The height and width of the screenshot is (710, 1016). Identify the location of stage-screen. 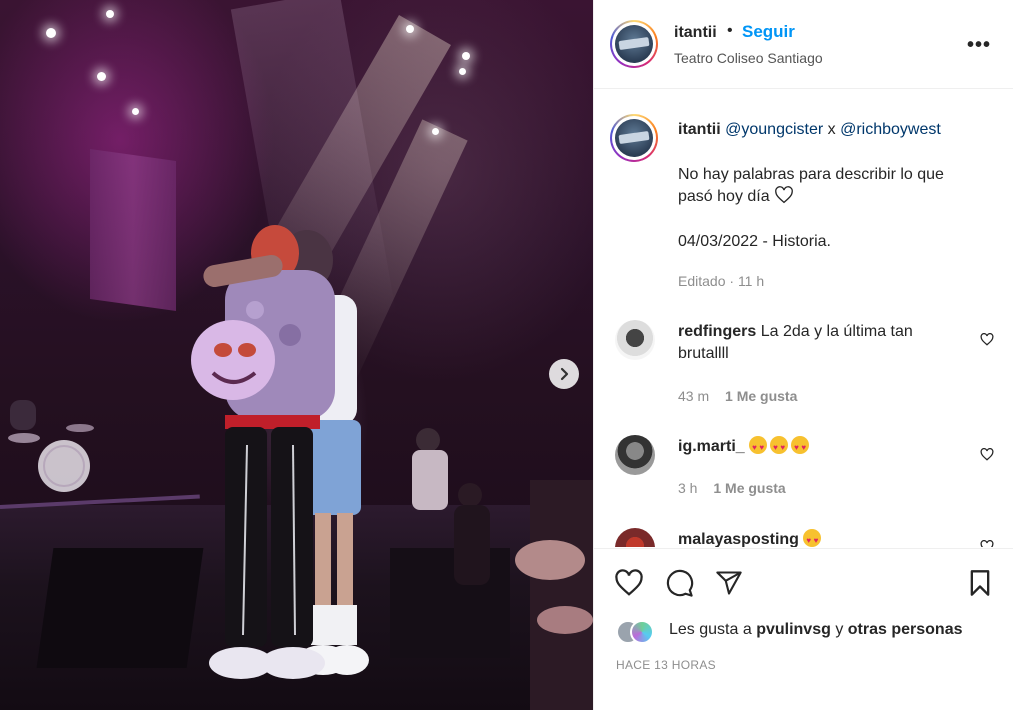
(133, 230).